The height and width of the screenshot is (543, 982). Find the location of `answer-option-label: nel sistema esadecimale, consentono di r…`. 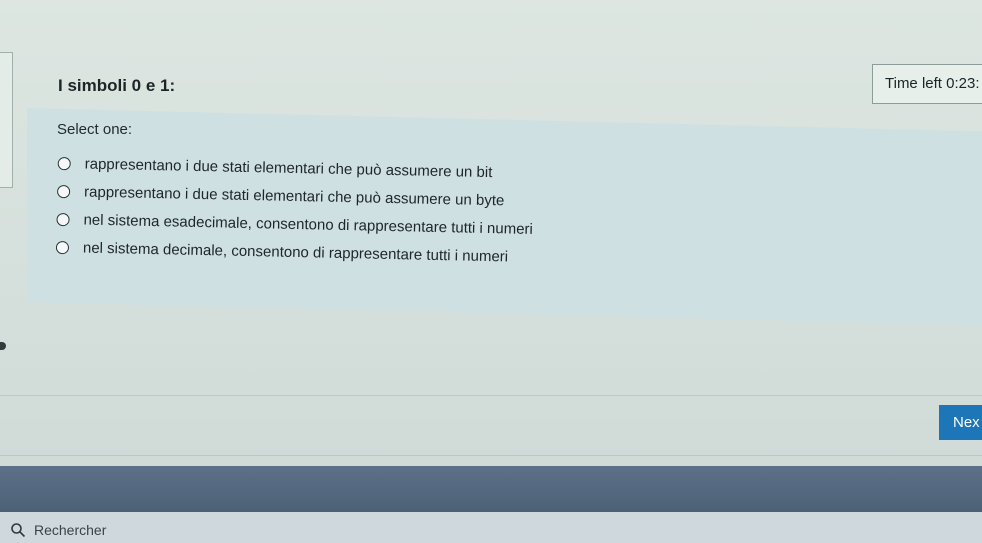

answer-option-label: nel sistema esadecimale, consentono di r… is located at coordinates (308, 224).